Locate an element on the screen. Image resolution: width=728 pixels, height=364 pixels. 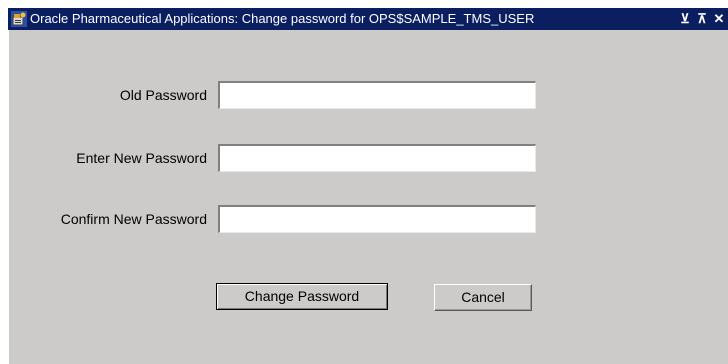
new-password-label: Enter New Password is located at coordinates (141, 158).